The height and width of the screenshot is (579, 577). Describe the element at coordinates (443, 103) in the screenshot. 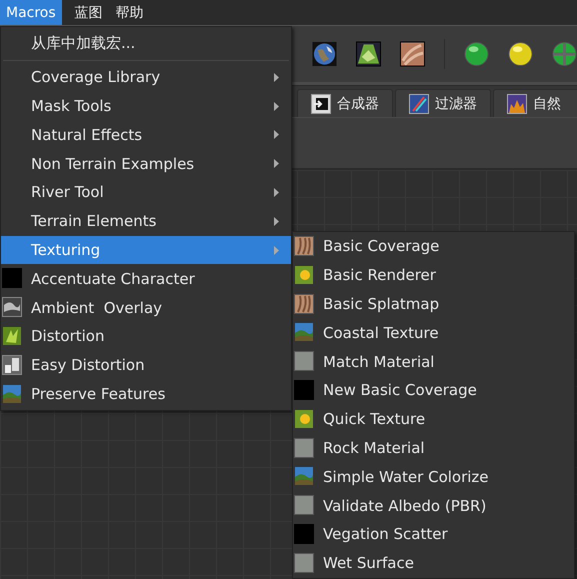

I see `tab: 过滤器` at that location.